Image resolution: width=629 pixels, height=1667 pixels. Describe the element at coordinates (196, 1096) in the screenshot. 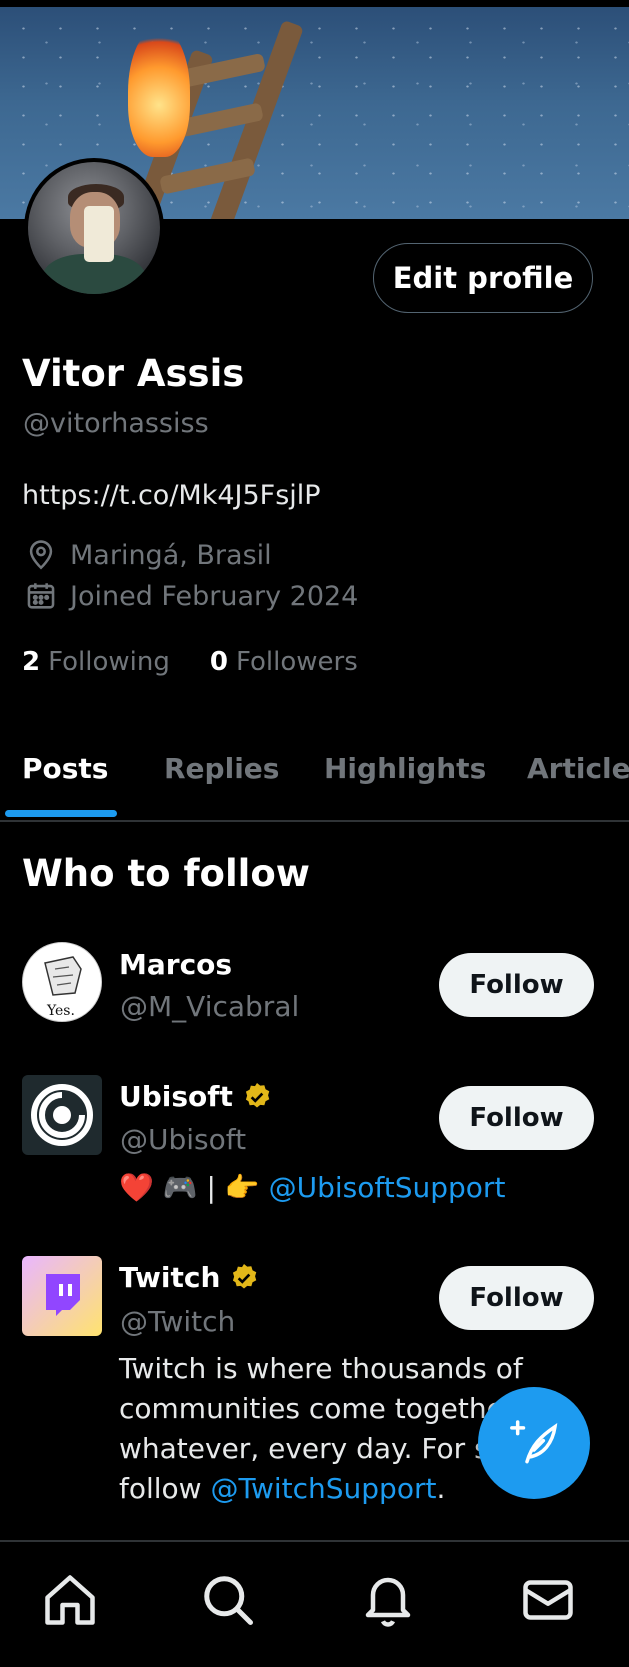

I see `suggestion-name: Ubisoft` at that location.